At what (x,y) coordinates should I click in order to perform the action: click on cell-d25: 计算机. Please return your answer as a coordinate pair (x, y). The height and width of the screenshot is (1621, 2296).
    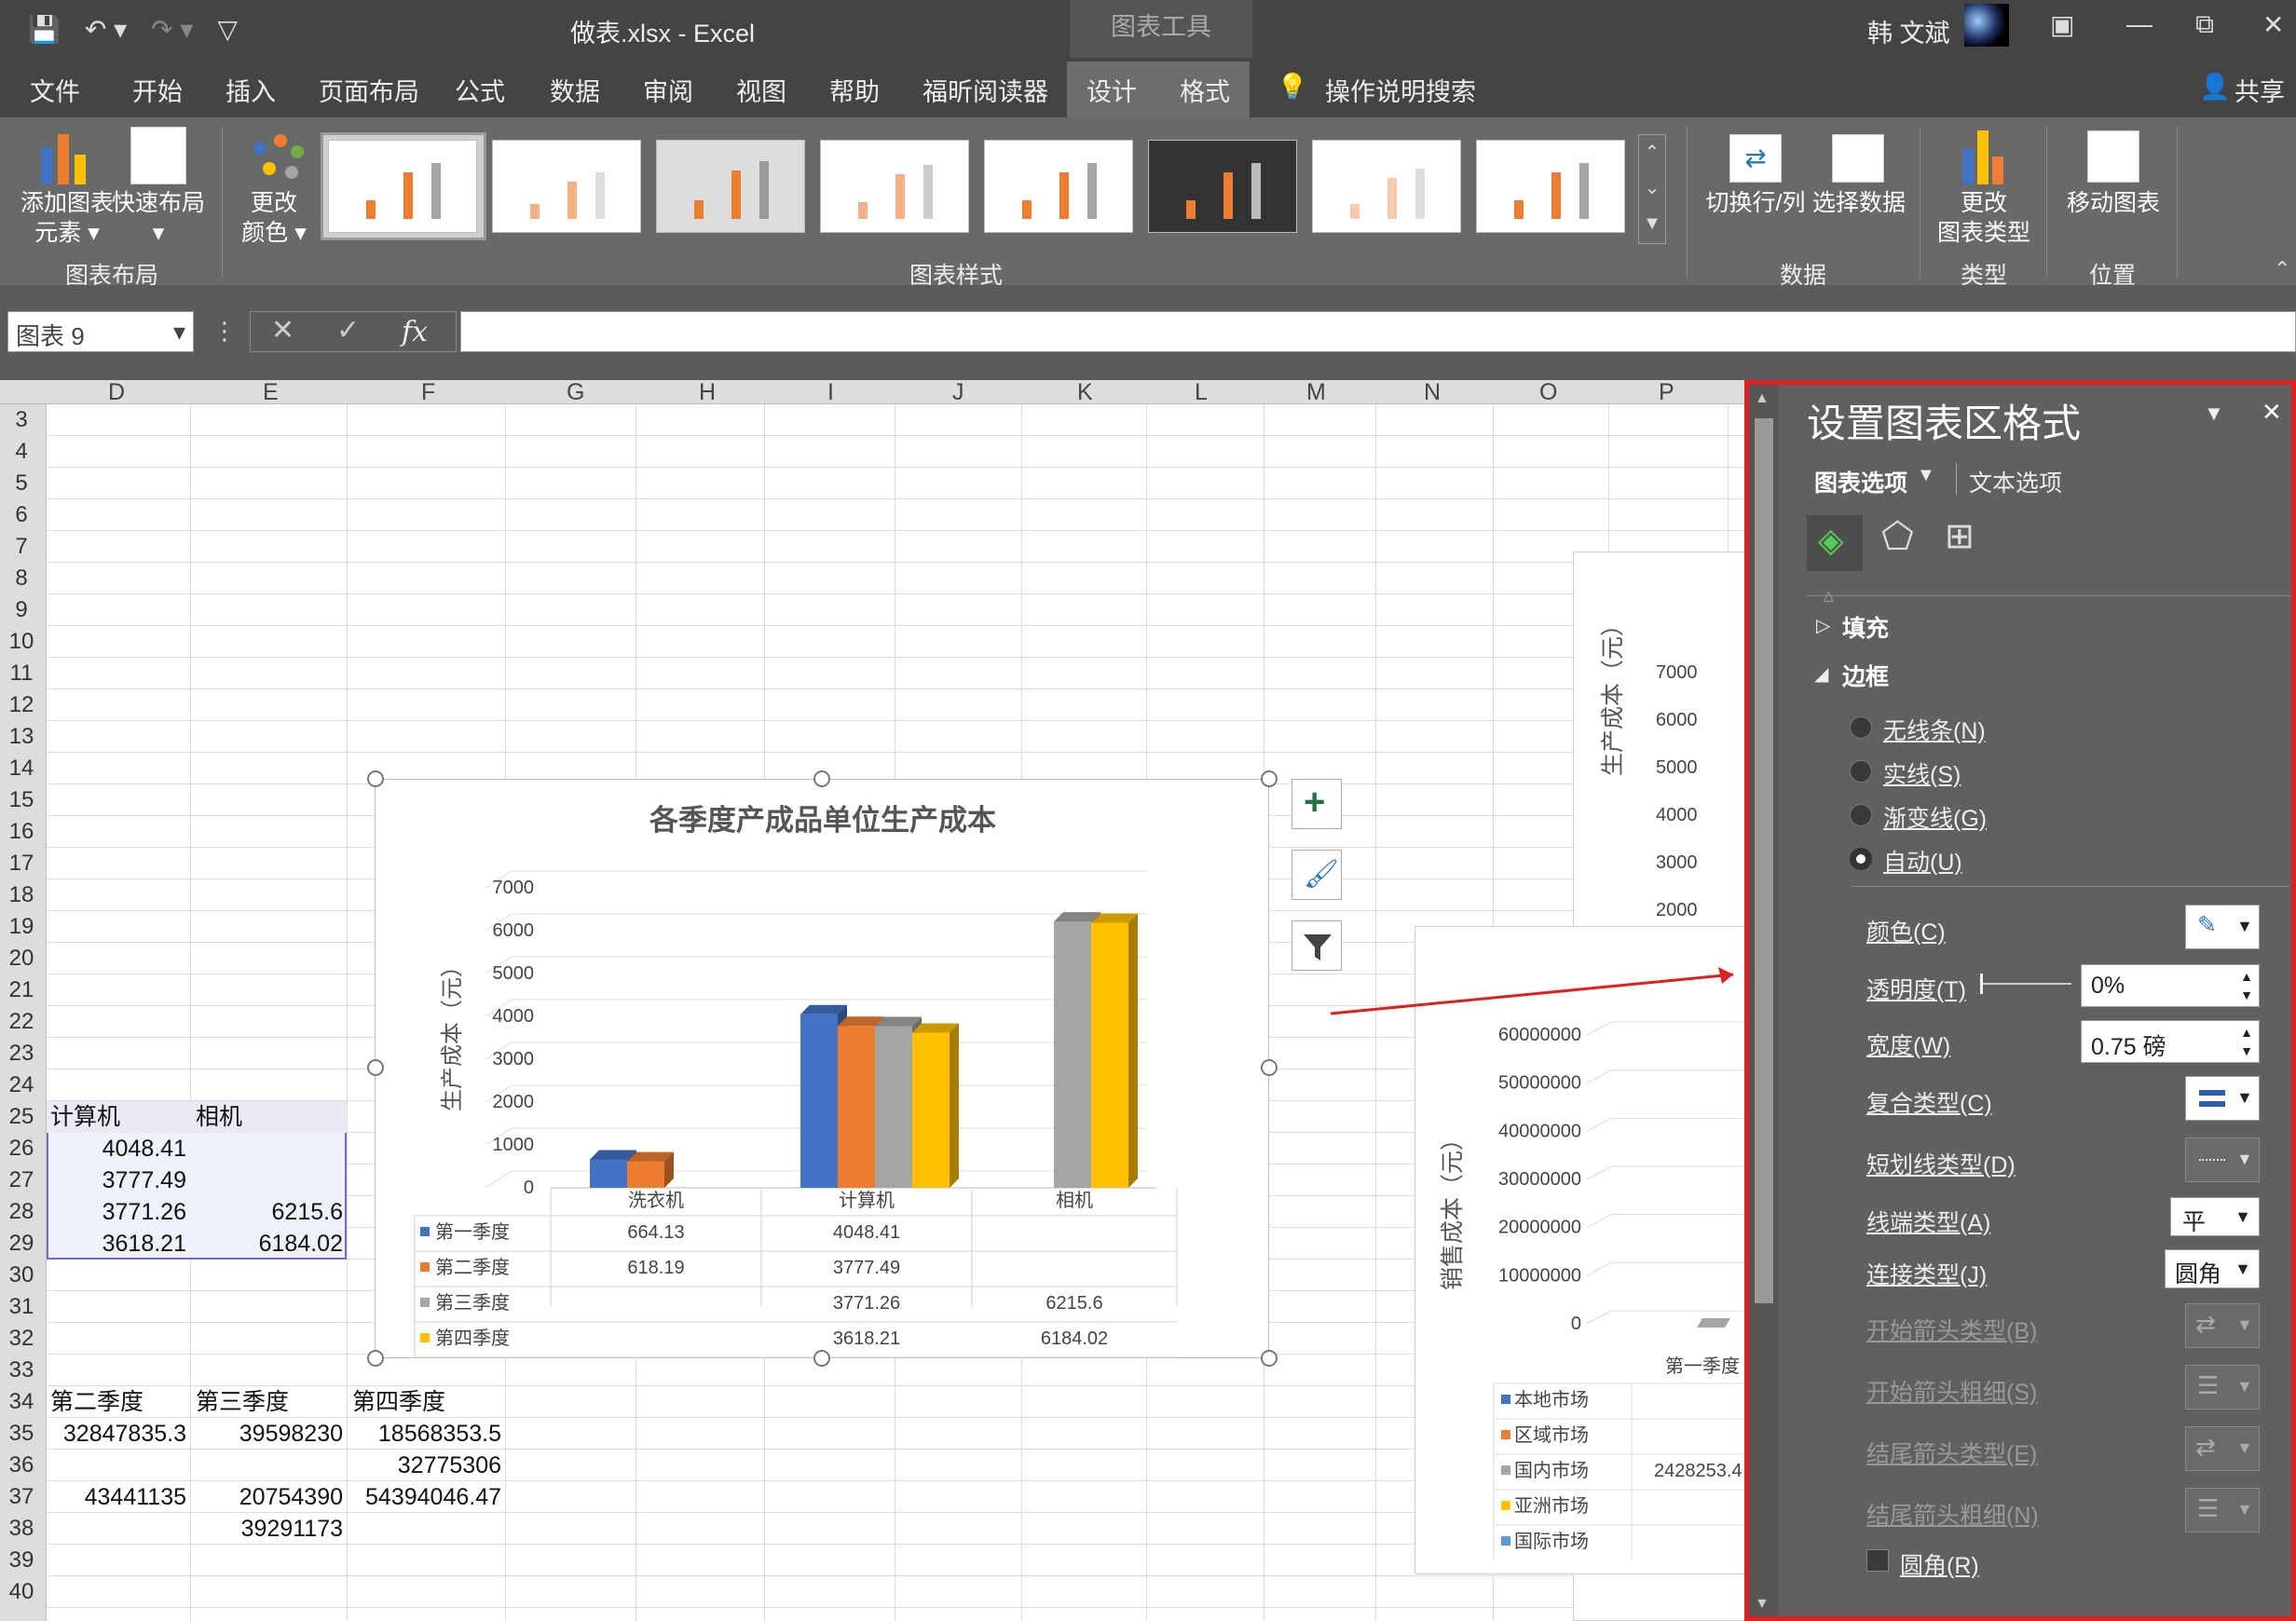
    Looking at the image, I should click on (85, 1117).